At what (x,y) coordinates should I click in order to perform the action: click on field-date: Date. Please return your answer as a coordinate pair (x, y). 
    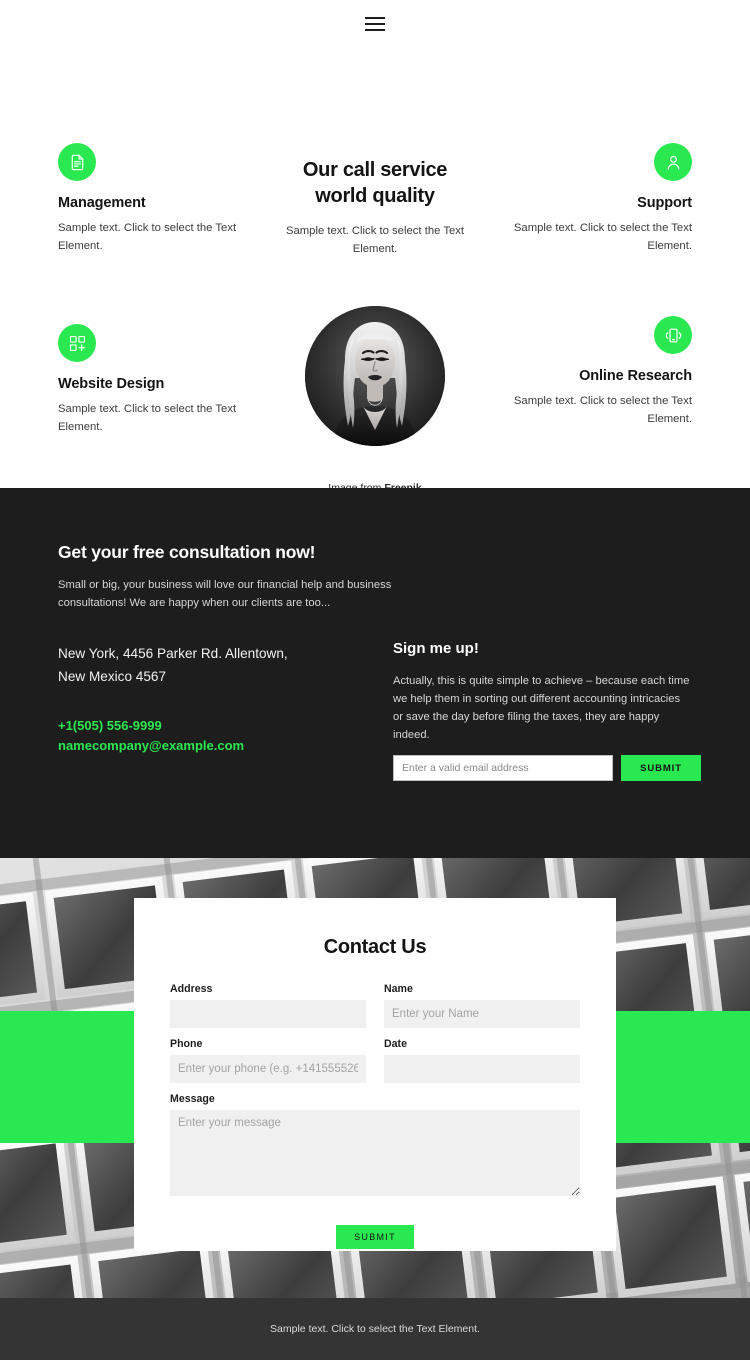
    Looking at the image, I should click on (482, 1060).